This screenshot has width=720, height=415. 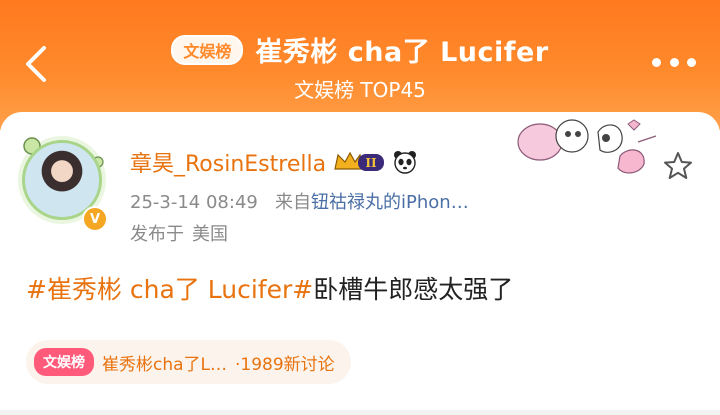 What do you see at coordinates (207, 49) in the screenshot?
I see `ranking-badge: 文娱榜` at bounding box center [207, 49].